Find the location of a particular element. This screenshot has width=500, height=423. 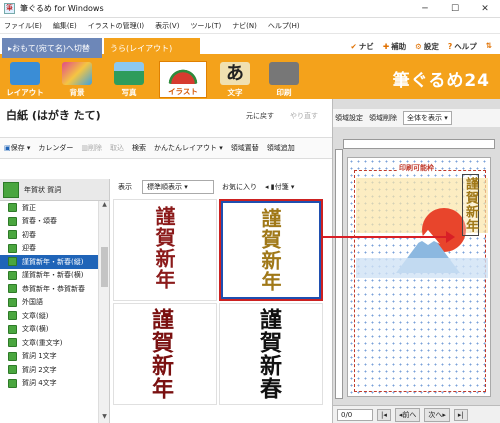

tool-settei: ⚙ 設定 is located at coordinates (427, 46).